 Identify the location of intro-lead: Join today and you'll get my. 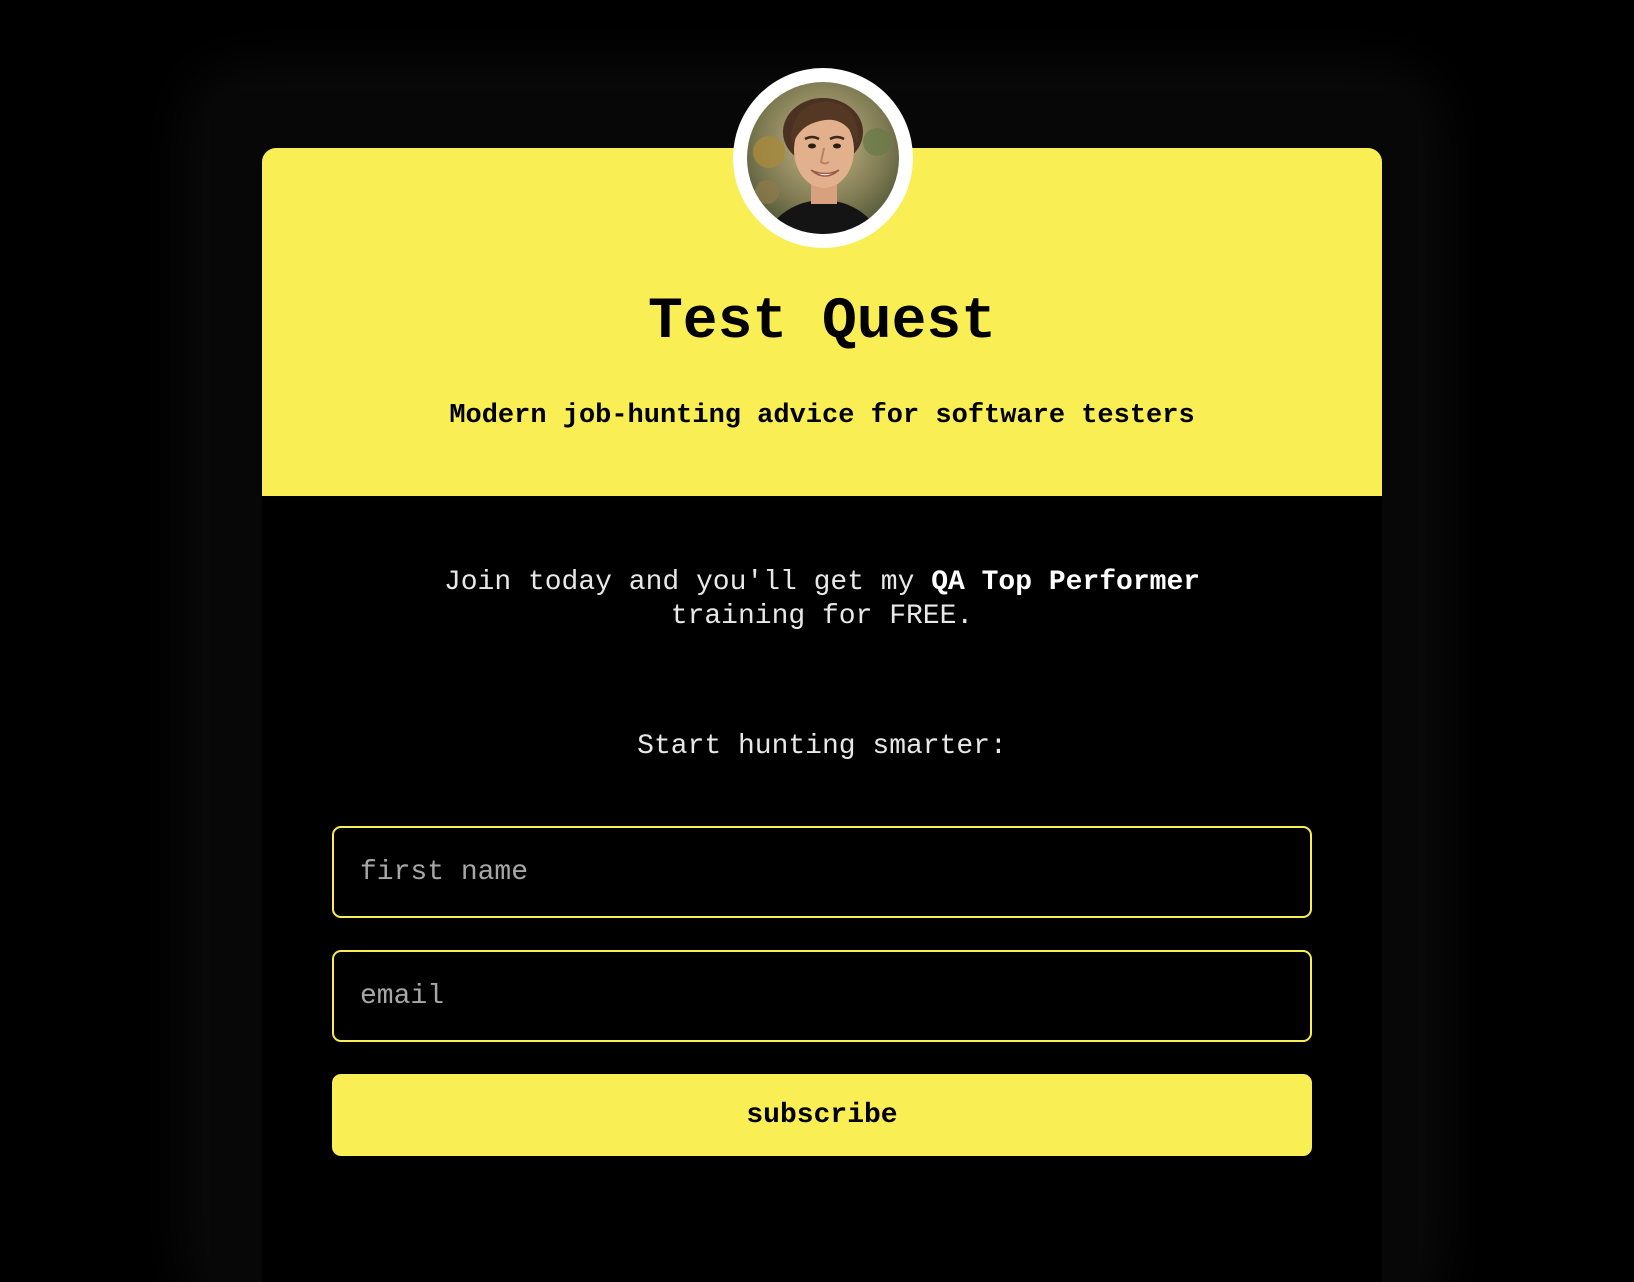
(687, 582).